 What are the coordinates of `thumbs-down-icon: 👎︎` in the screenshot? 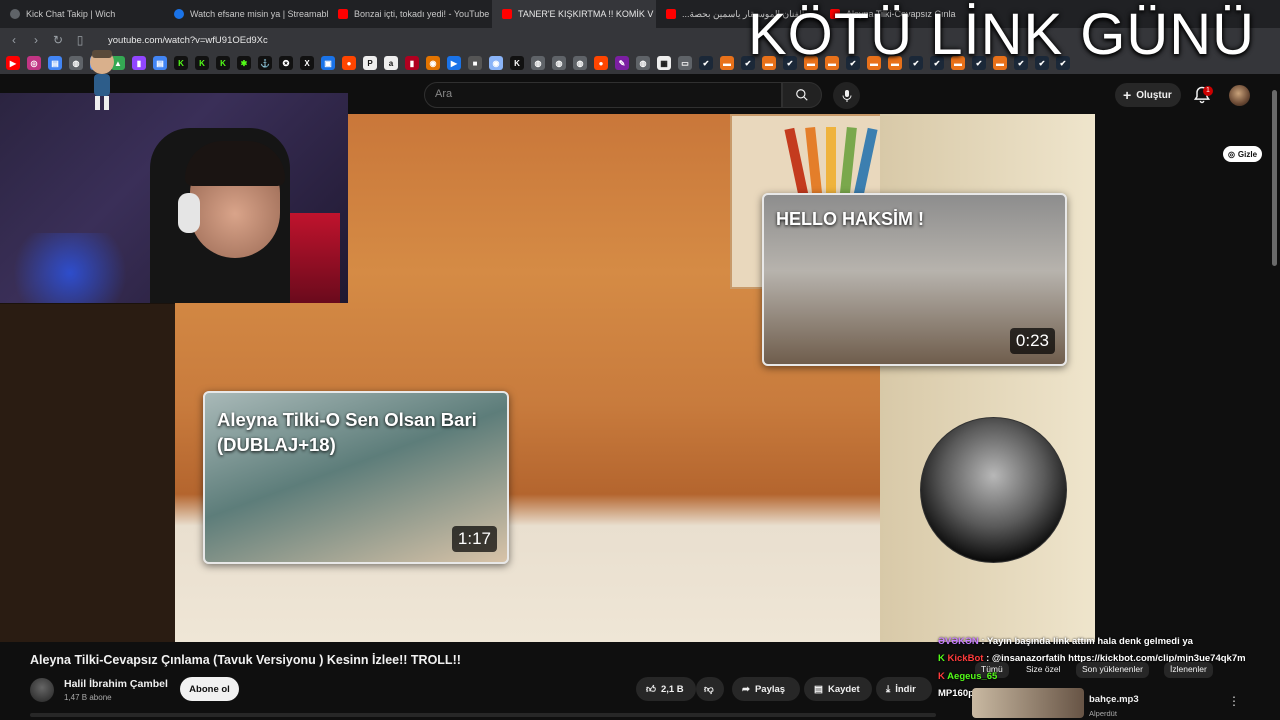 It's located at (709, 689).